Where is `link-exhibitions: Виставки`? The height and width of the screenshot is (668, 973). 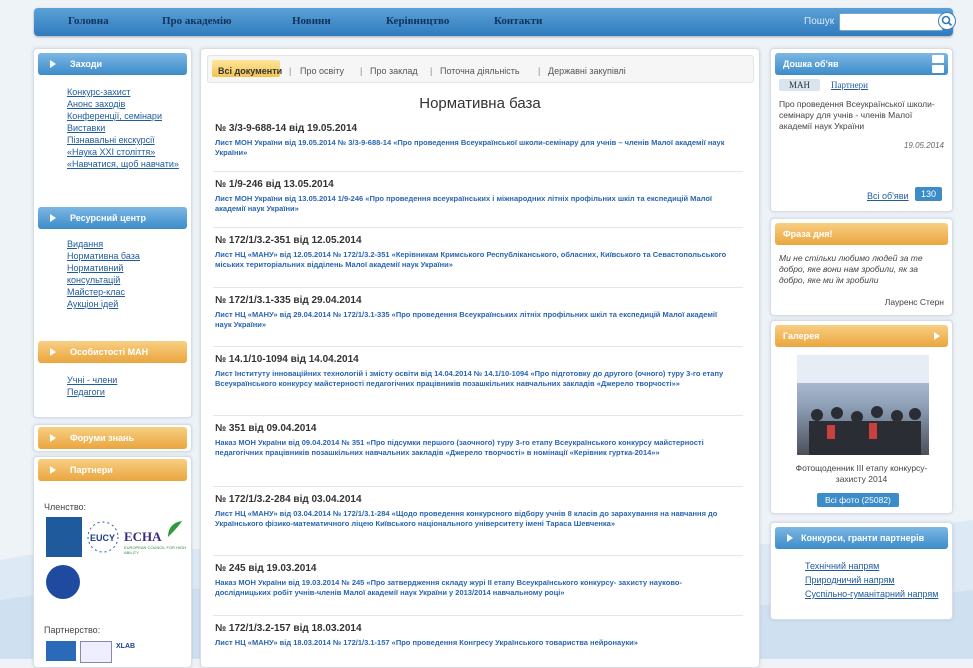
link-exhibitions: Виставки is located at coordinates (86, 128).